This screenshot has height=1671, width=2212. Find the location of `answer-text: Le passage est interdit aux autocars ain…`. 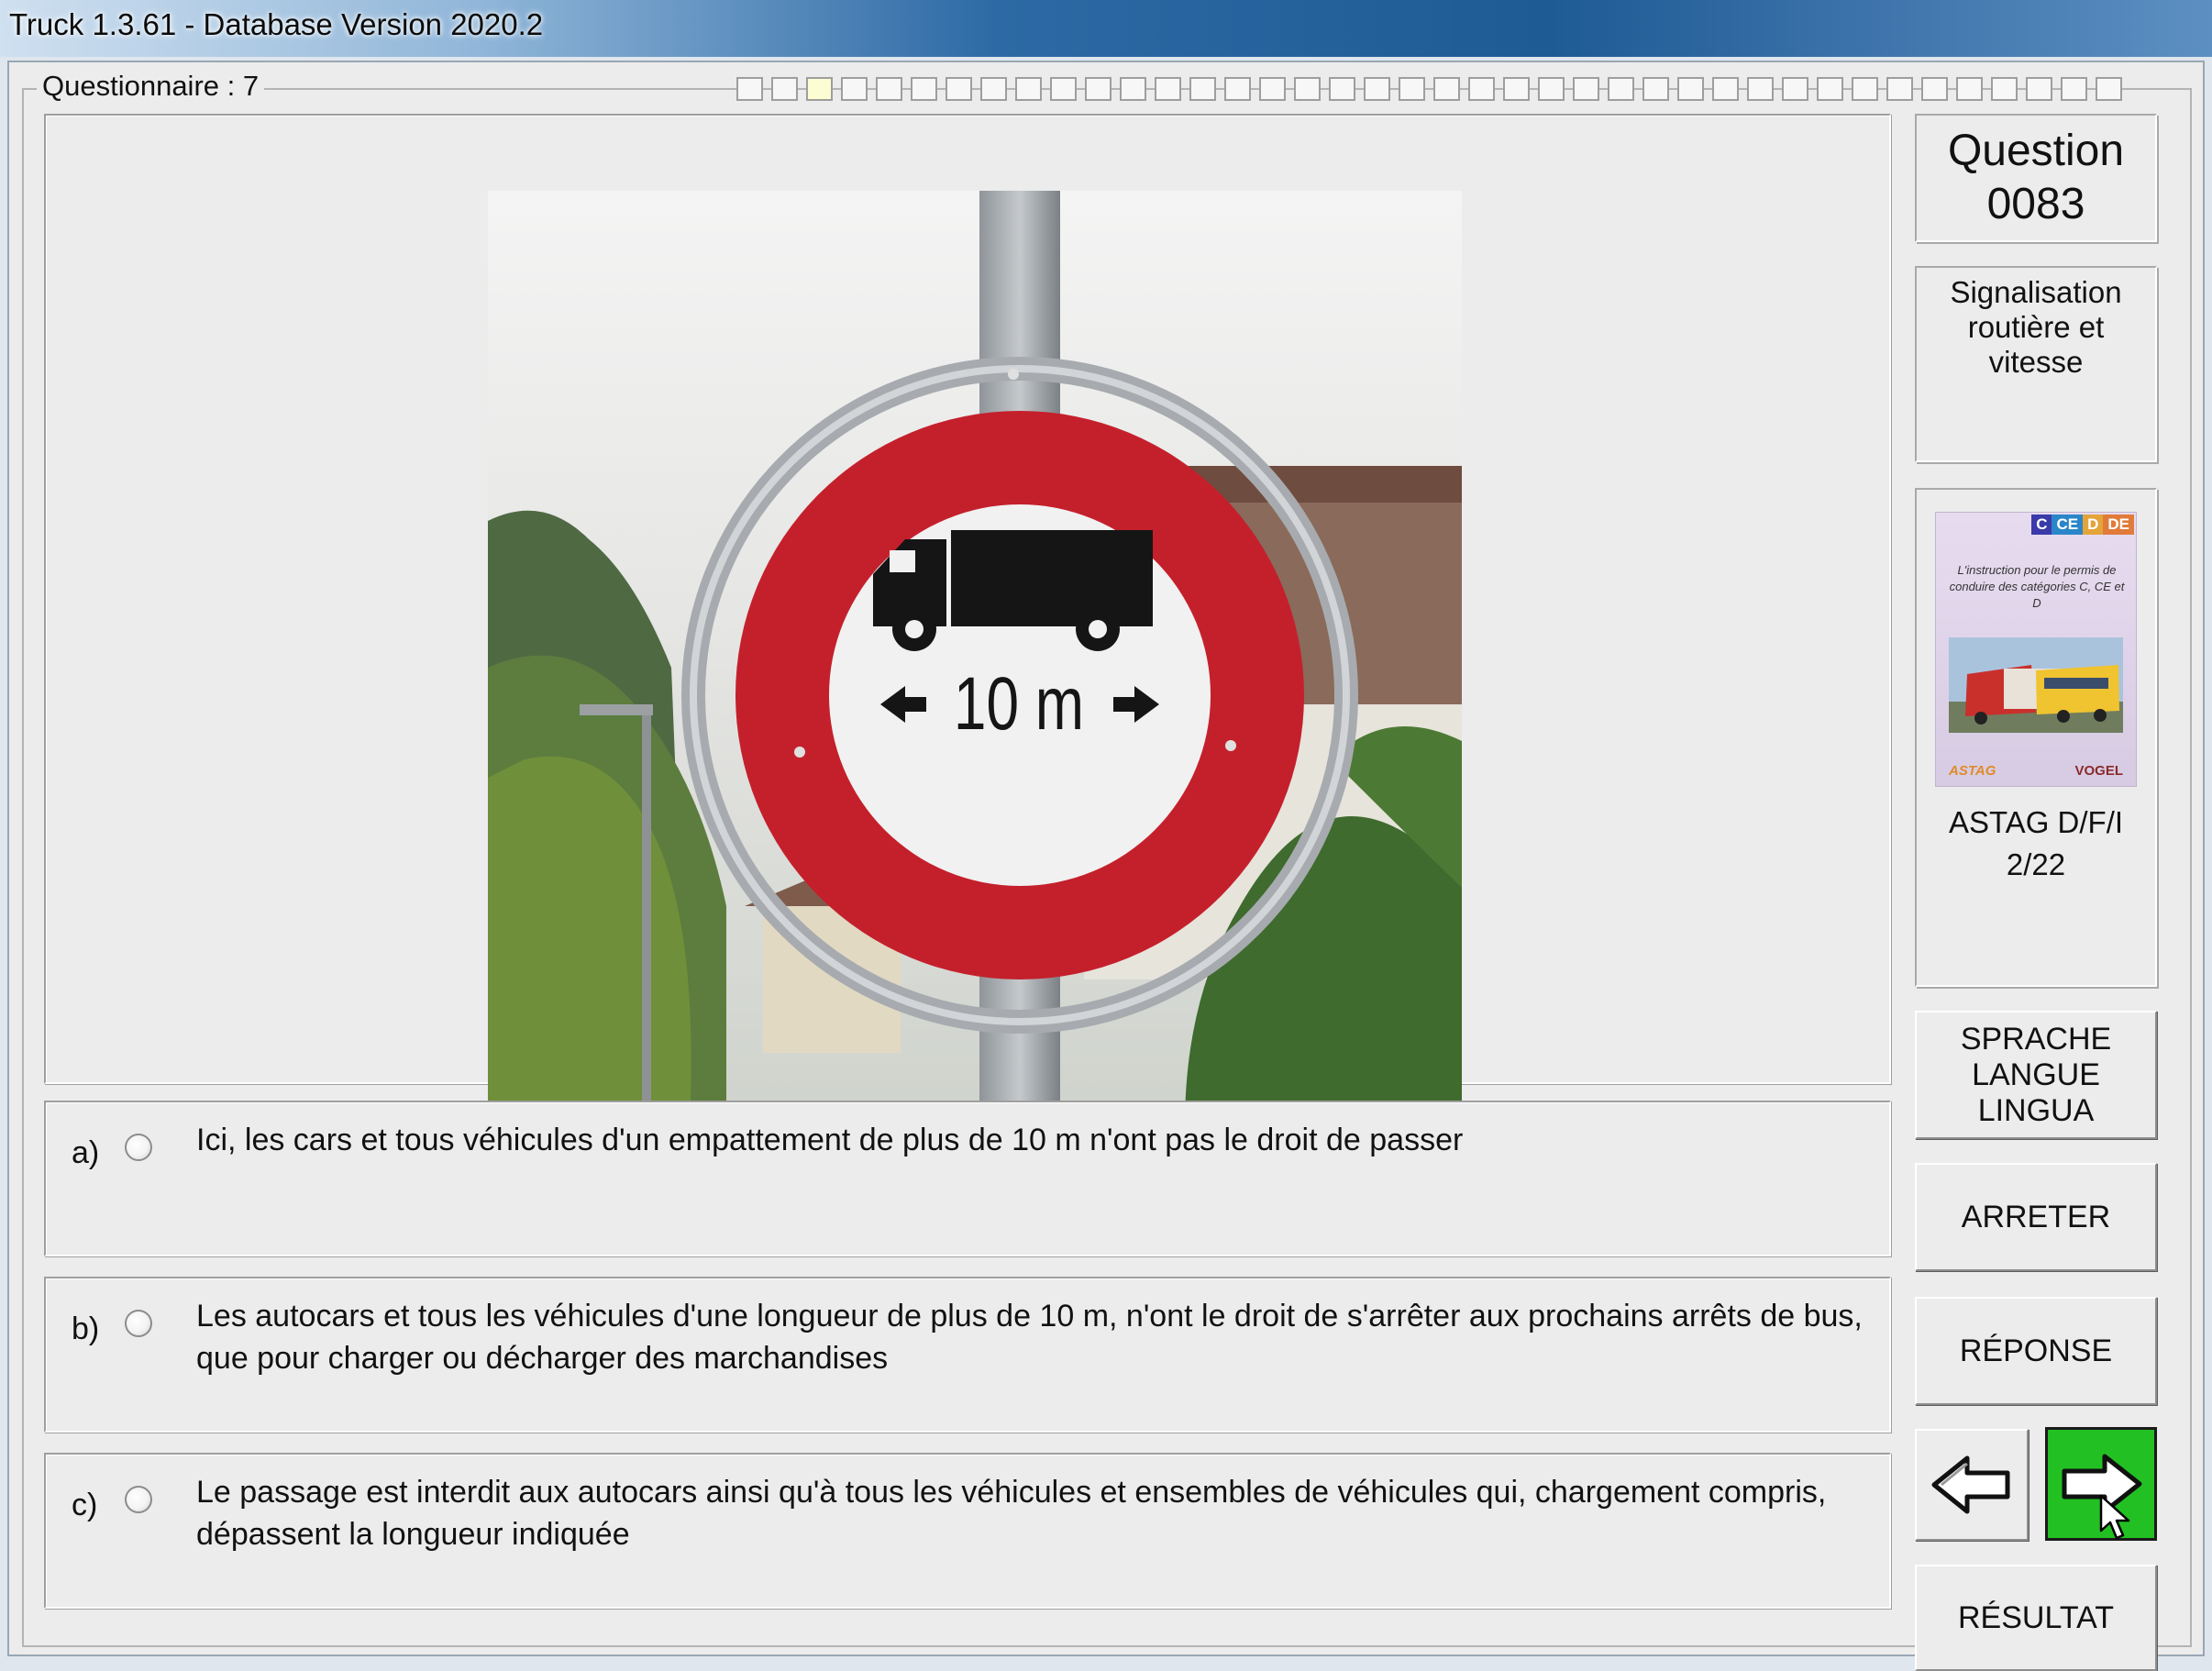

answer-text: Le passage est interdit aux autocars ain… is located at coordinates (1012, 1513).